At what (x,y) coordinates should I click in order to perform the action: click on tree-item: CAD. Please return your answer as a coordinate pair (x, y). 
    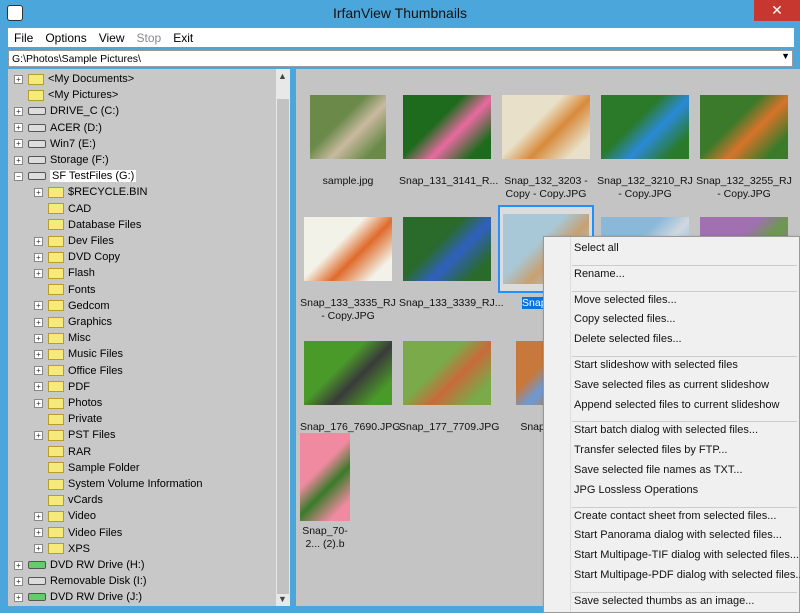
    Looking at the image, I should click on (62, 209).